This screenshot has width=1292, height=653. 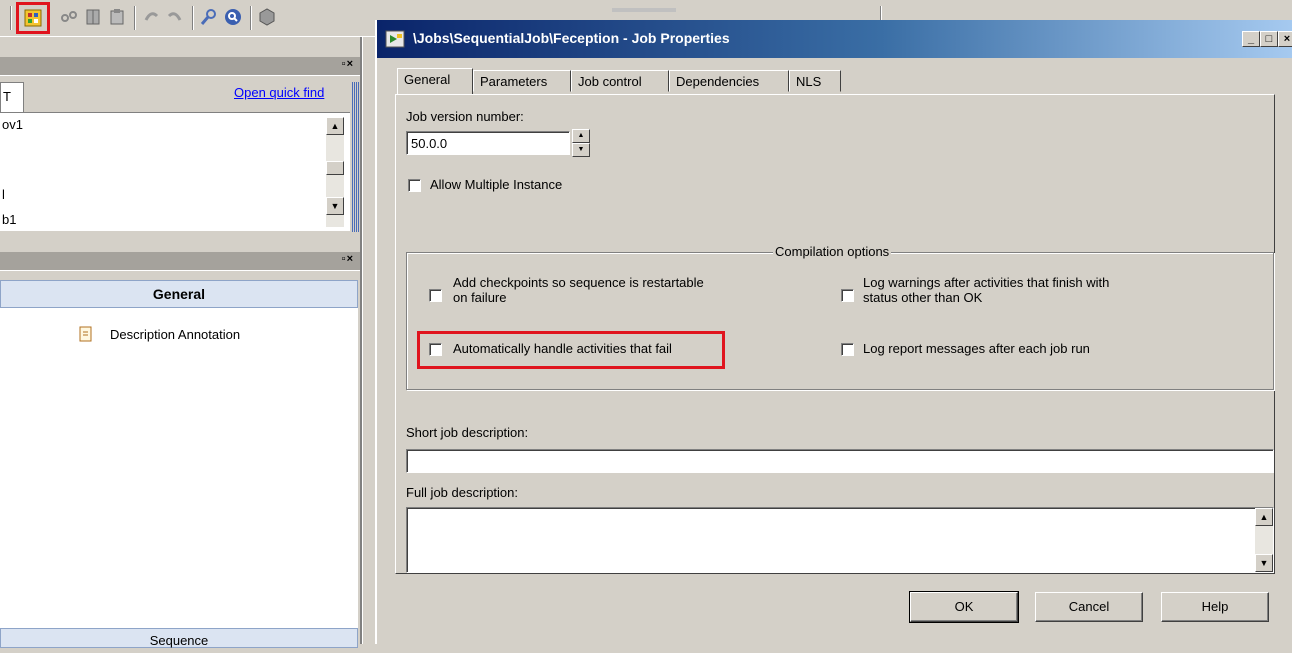 I want to click on maximize-icon: □, so click(x=1269, y=39).